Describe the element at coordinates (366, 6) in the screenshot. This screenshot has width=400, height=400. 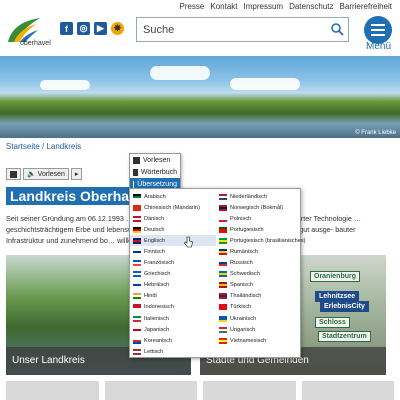
I see `top-link-barrierefreiheit: Barrierefreiheit` at that location.